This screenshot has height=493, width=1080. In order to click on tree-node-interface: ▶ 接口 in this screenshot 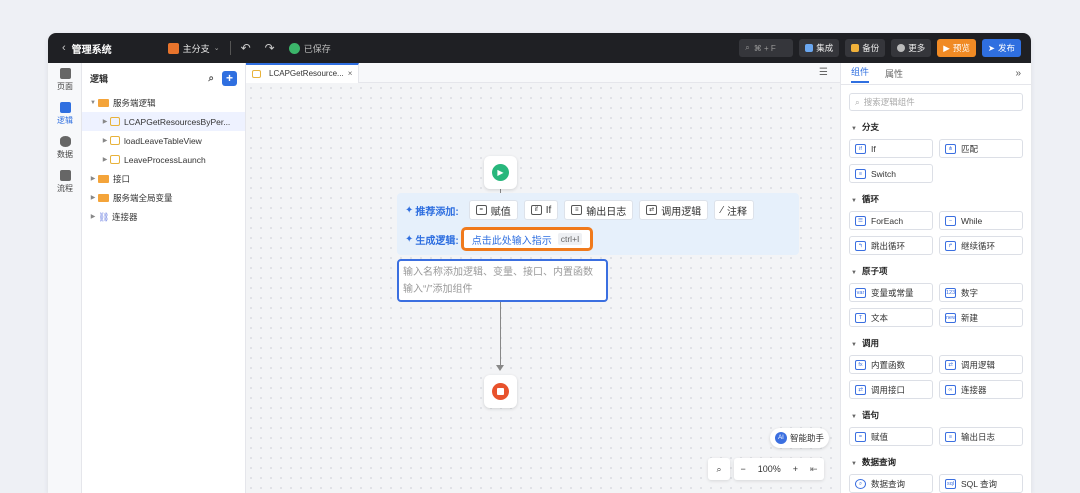, I will do `click(163, 178)`.